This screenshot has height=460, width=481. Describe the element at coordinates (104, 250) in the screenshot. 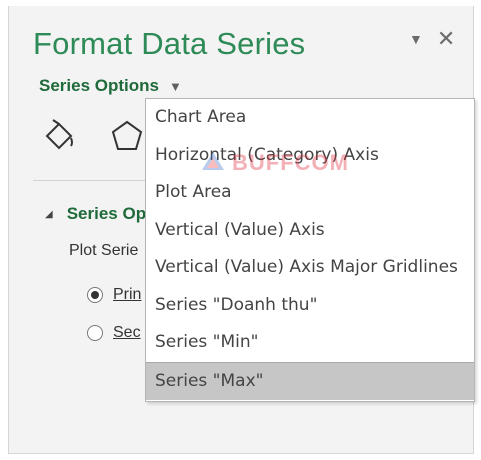

I see `plot-series-on-label: Plot Serie` at that location.